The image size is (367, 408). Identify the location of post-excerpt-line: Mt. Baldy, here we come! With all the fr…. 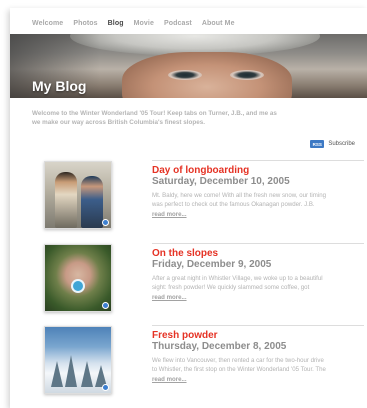
(239, 195).